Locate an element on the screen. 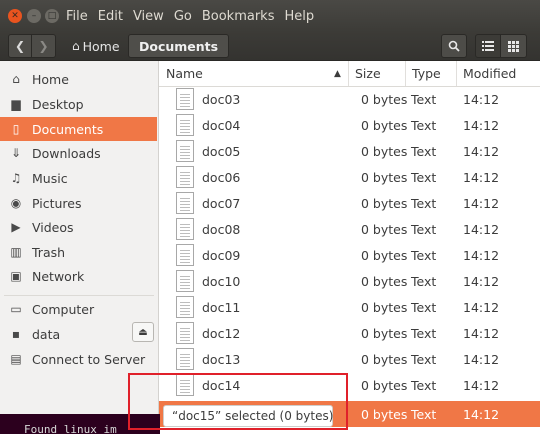 The image size is (540, 434). sidebar-item-desktop: ▆ Desktop is located at coordinates (78, 104).